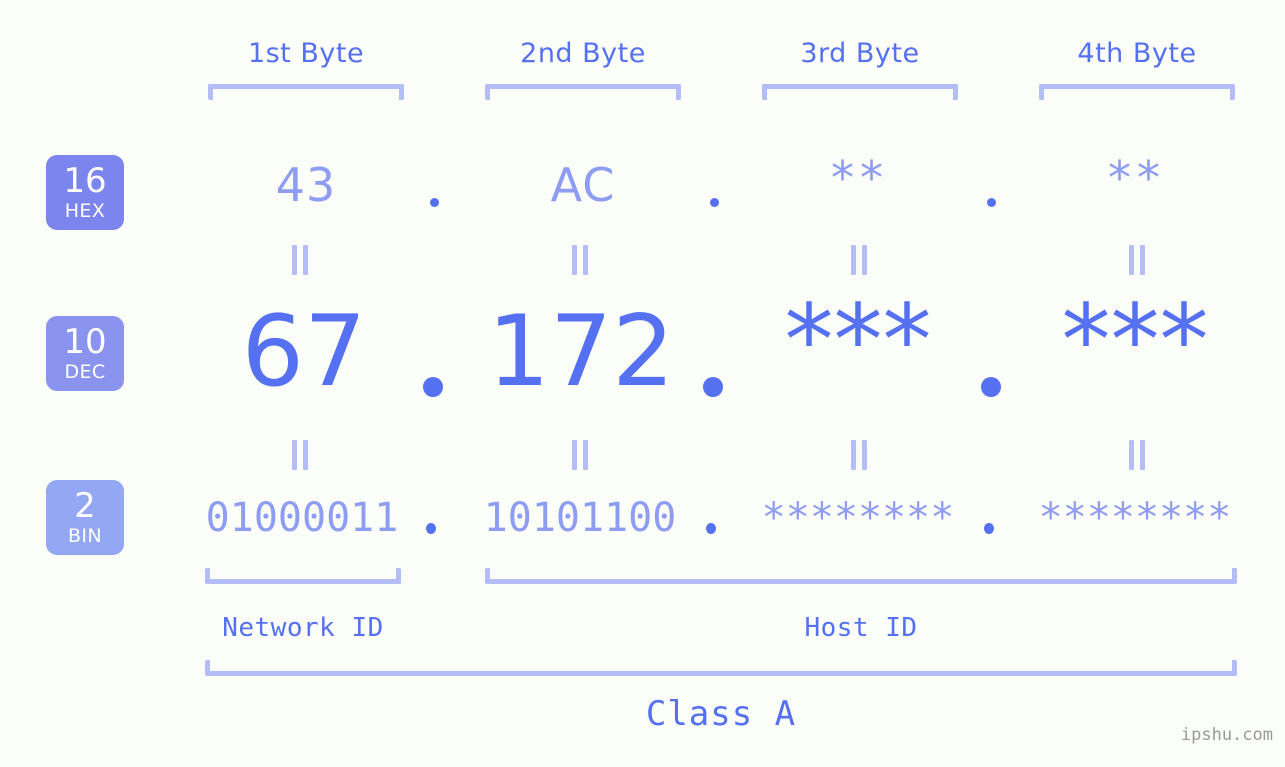 The image size is (1285, 767). What do you see at coordinates (1226, 735) in the screenshot?
I see `site-watermark: ipshu.com` at bounding box center [1226, 735].